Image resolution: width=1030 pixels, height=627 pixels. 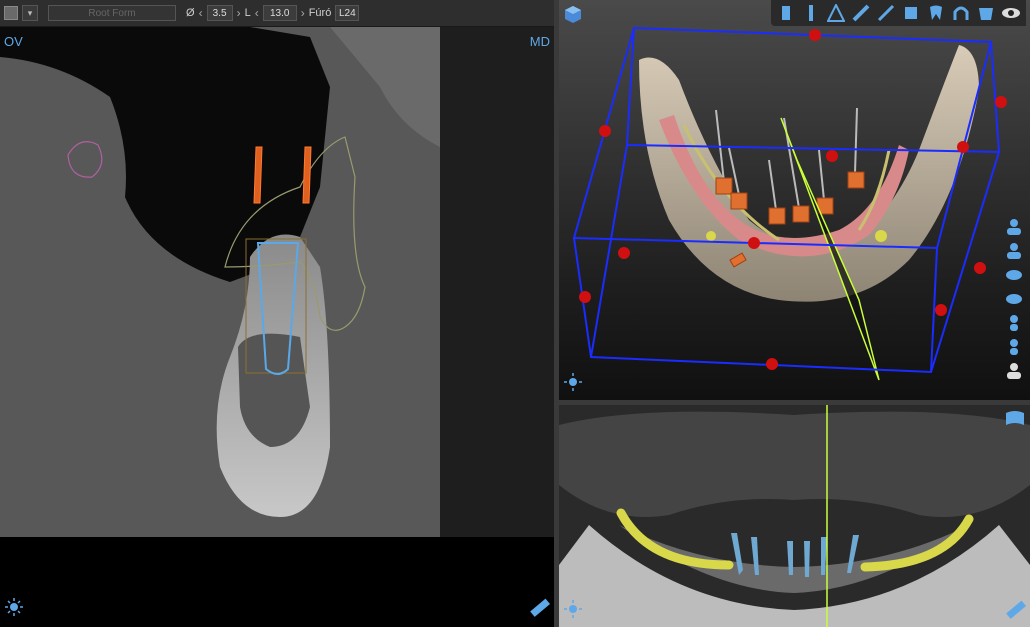 I want to click on eye-icon, so click(x=1011, y=13).